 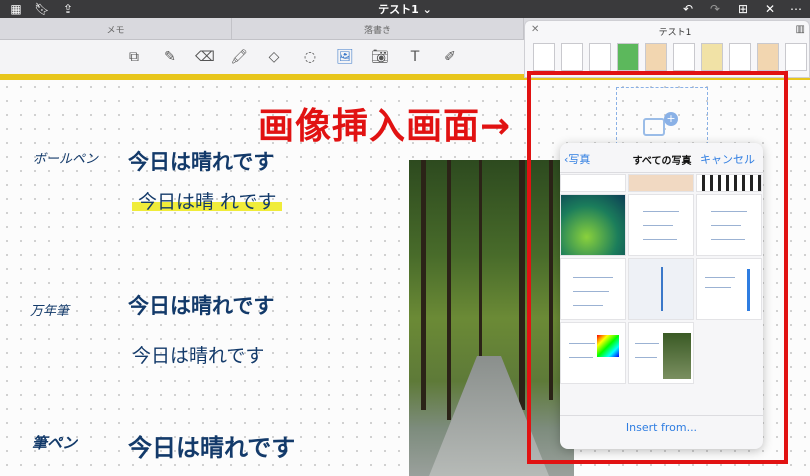 What do you see at coordinates (675, 33) in the screenshot?
I see `panel-title: テスト1` at bounding box center [675, 33].